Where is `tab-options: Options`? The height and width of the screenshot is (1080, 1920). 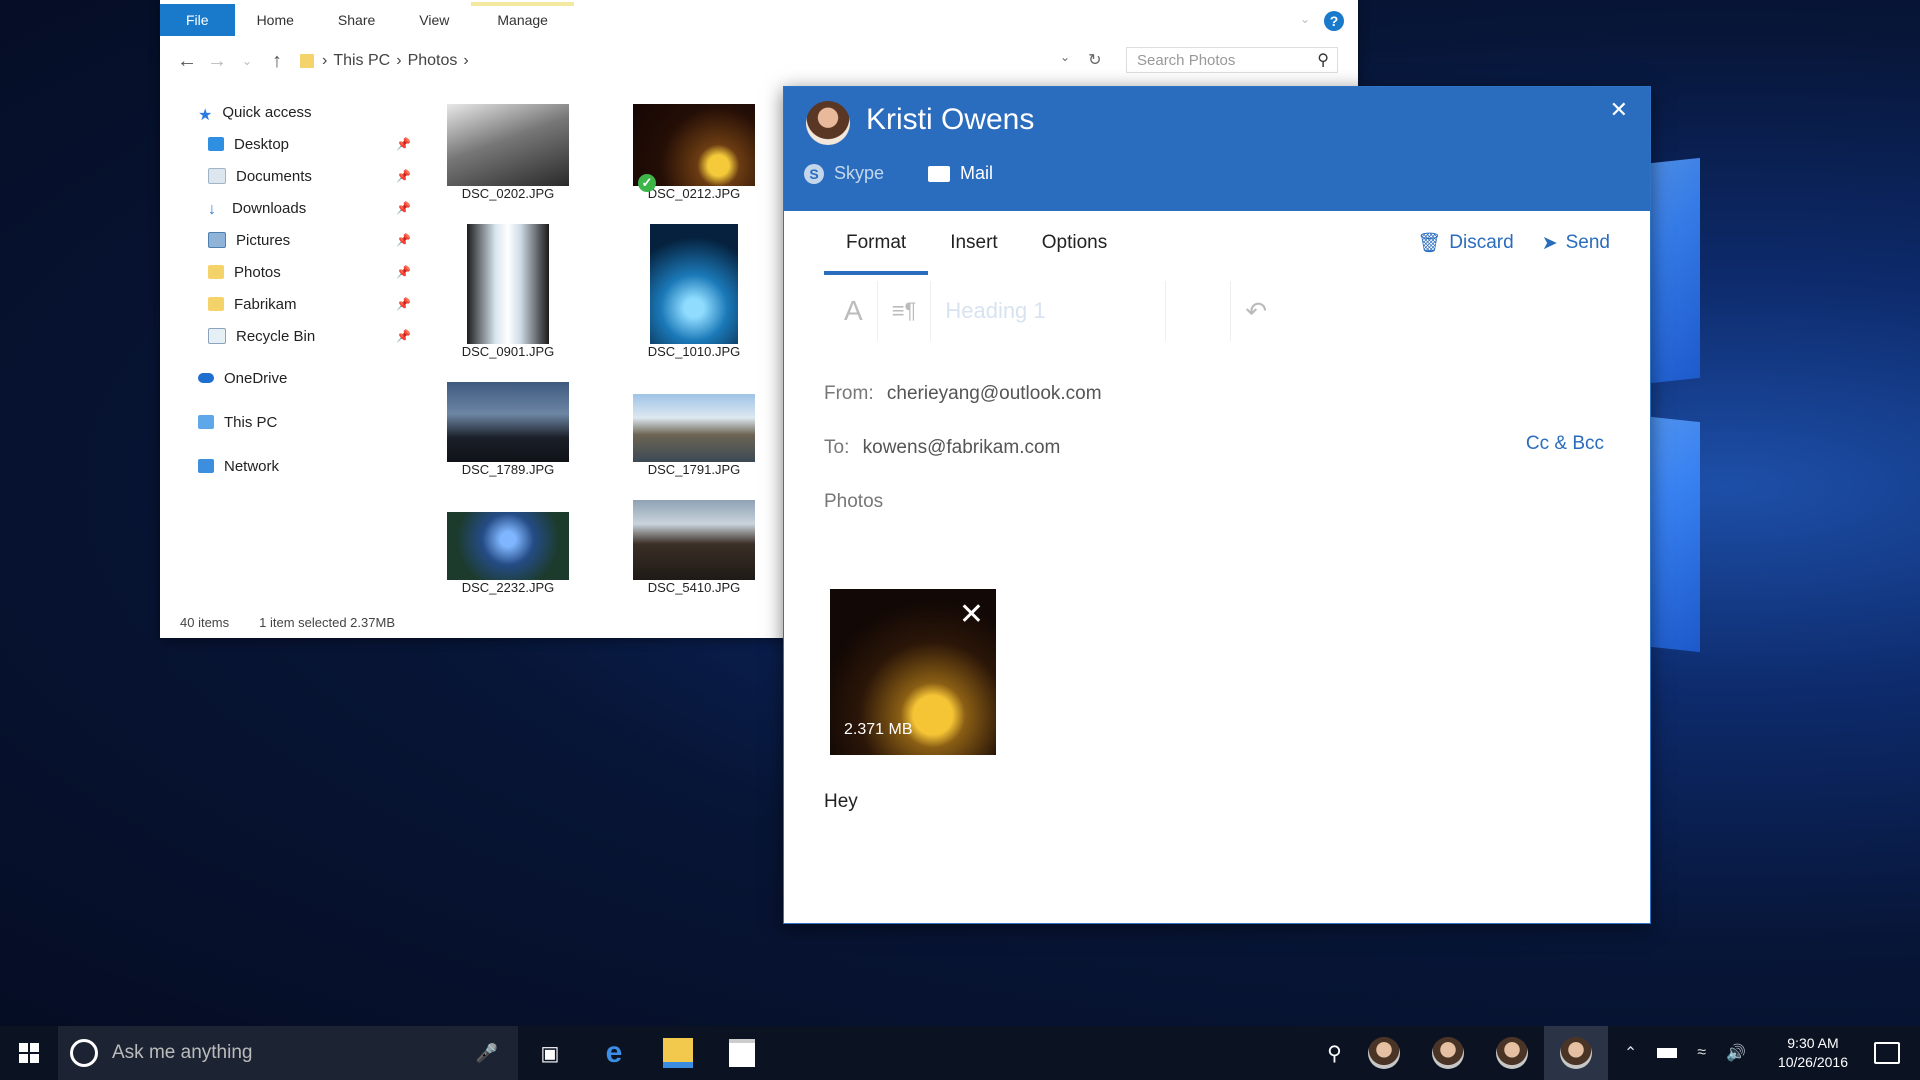 tab-options: Options is located at coordinates (1074, 243).